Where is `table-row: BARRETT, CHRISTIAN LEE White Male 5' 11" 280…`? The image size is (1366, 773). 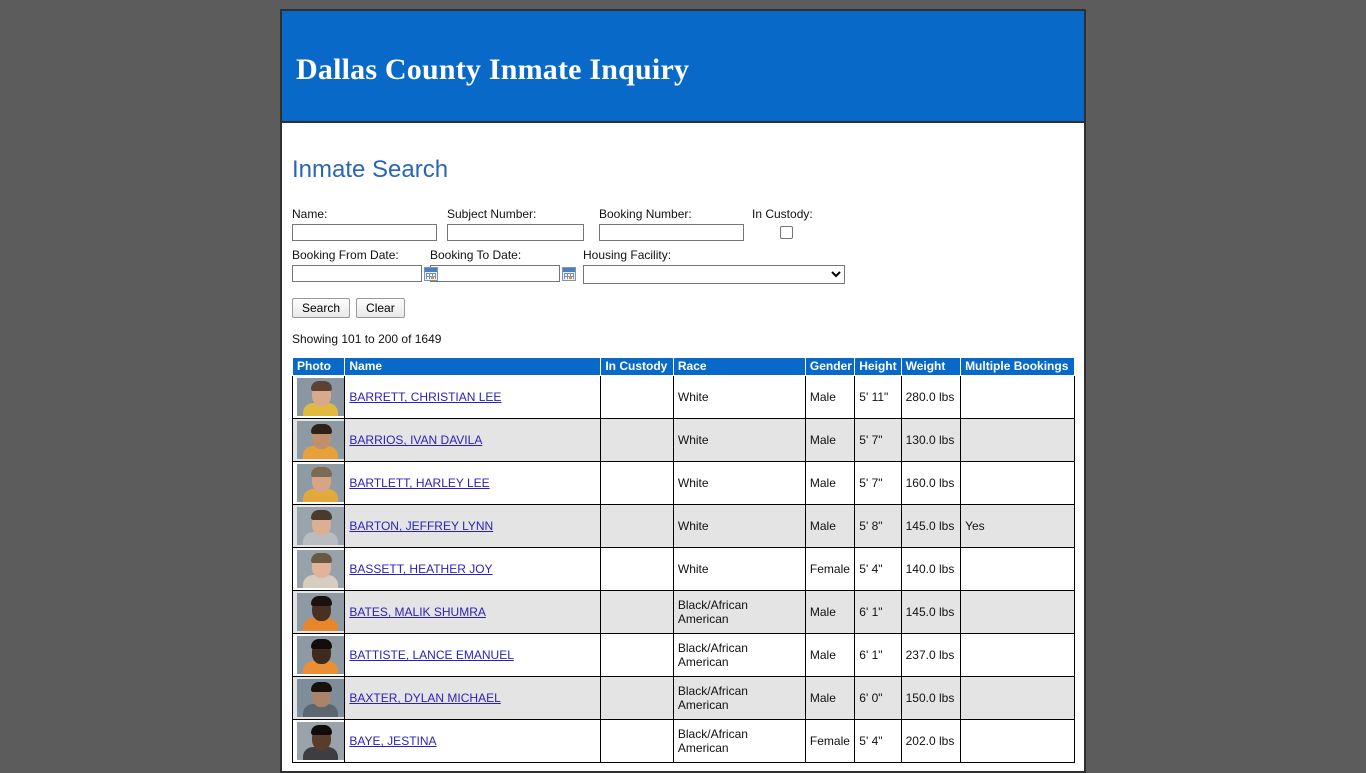 table-row: BARRETT, CHRISTIAN LEE White Male 5' 11" 280… is located at coordinates (683, 397).